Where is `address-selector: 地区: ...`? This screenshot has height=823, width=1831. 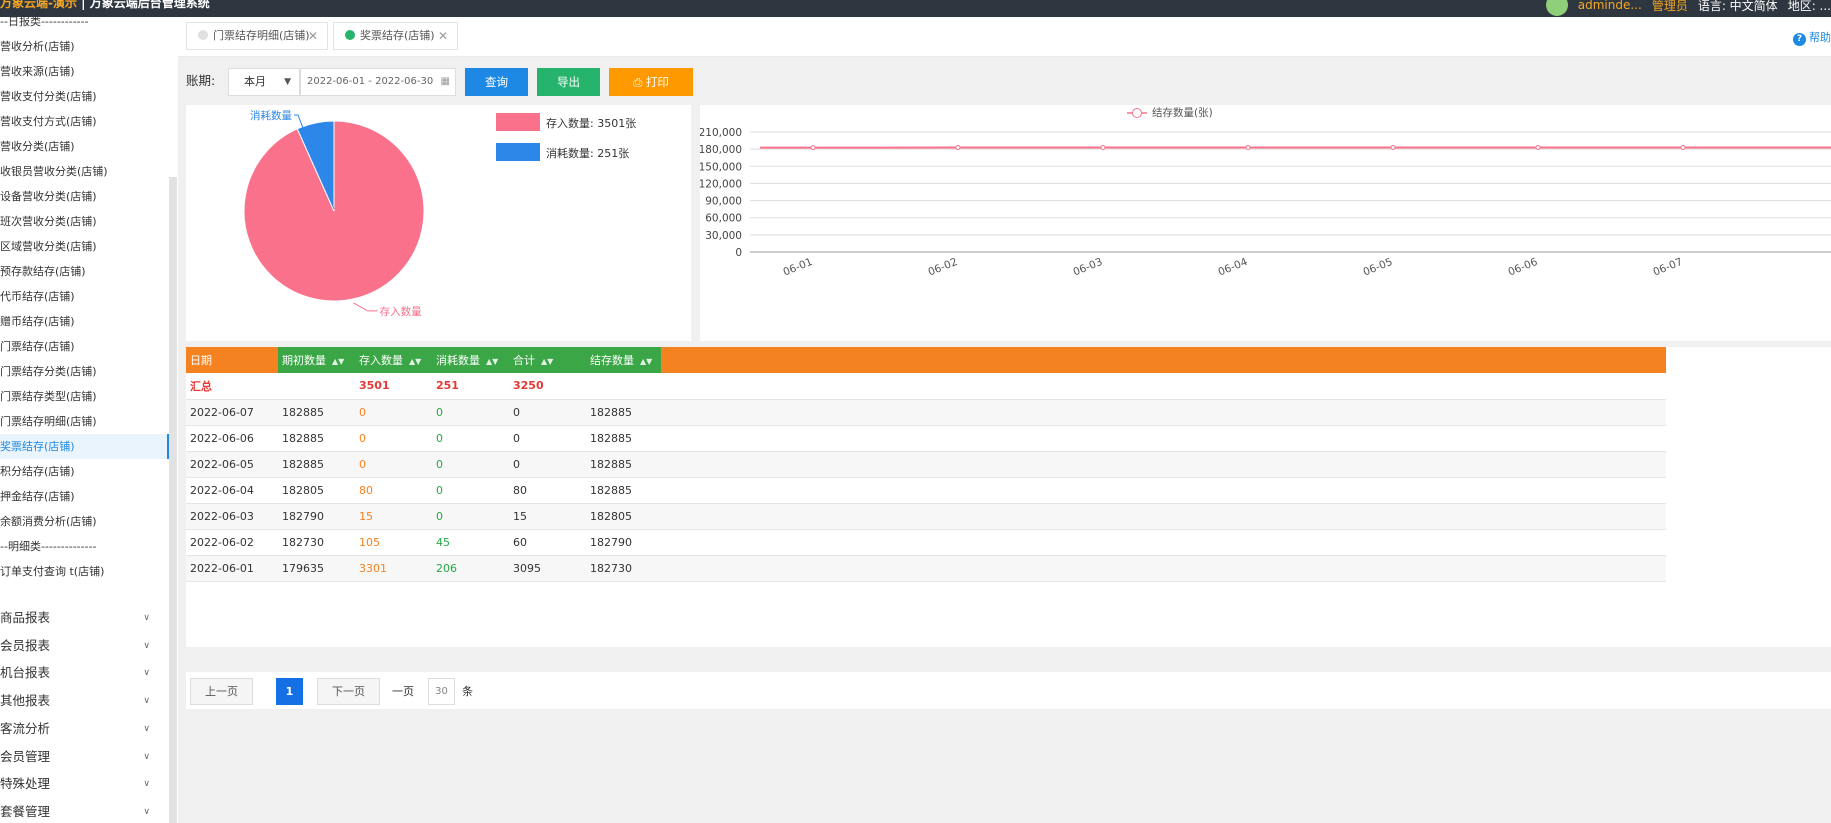
address-selector: 地区: ... is located at coordinates (1809, 7).